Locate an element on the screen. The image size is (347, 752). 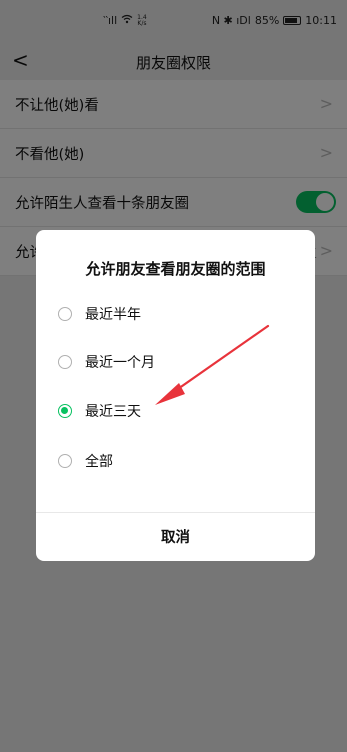
option-three-days: 最近三天 is located at coordinates (99, 411).